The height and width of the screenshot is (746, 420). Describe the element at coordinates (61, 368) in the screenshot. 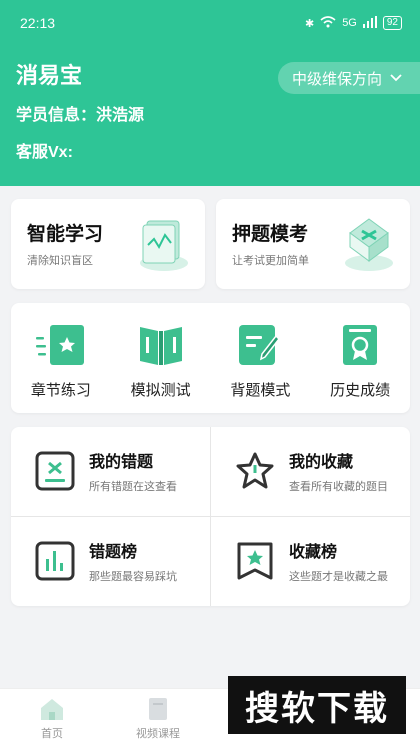

I see `chapter-practice-button: 章节练习` at that location.